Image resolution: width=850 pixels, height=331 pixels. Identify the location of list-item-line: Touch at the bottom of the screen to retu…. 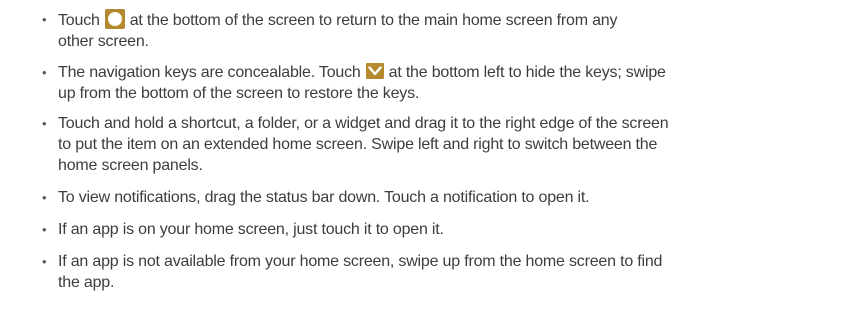
(445, 20).